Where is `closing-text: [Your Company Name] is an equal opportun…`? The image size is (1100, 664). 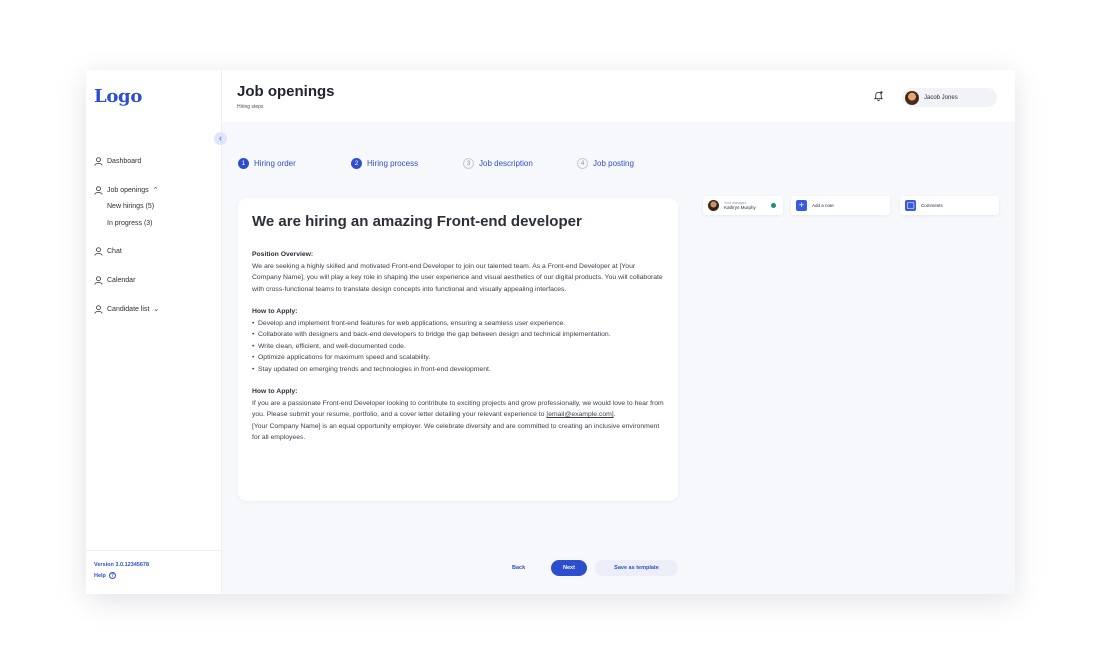 closing-text: [Your Company Name] is an equal opportun… is located at coordinates (456, 432).